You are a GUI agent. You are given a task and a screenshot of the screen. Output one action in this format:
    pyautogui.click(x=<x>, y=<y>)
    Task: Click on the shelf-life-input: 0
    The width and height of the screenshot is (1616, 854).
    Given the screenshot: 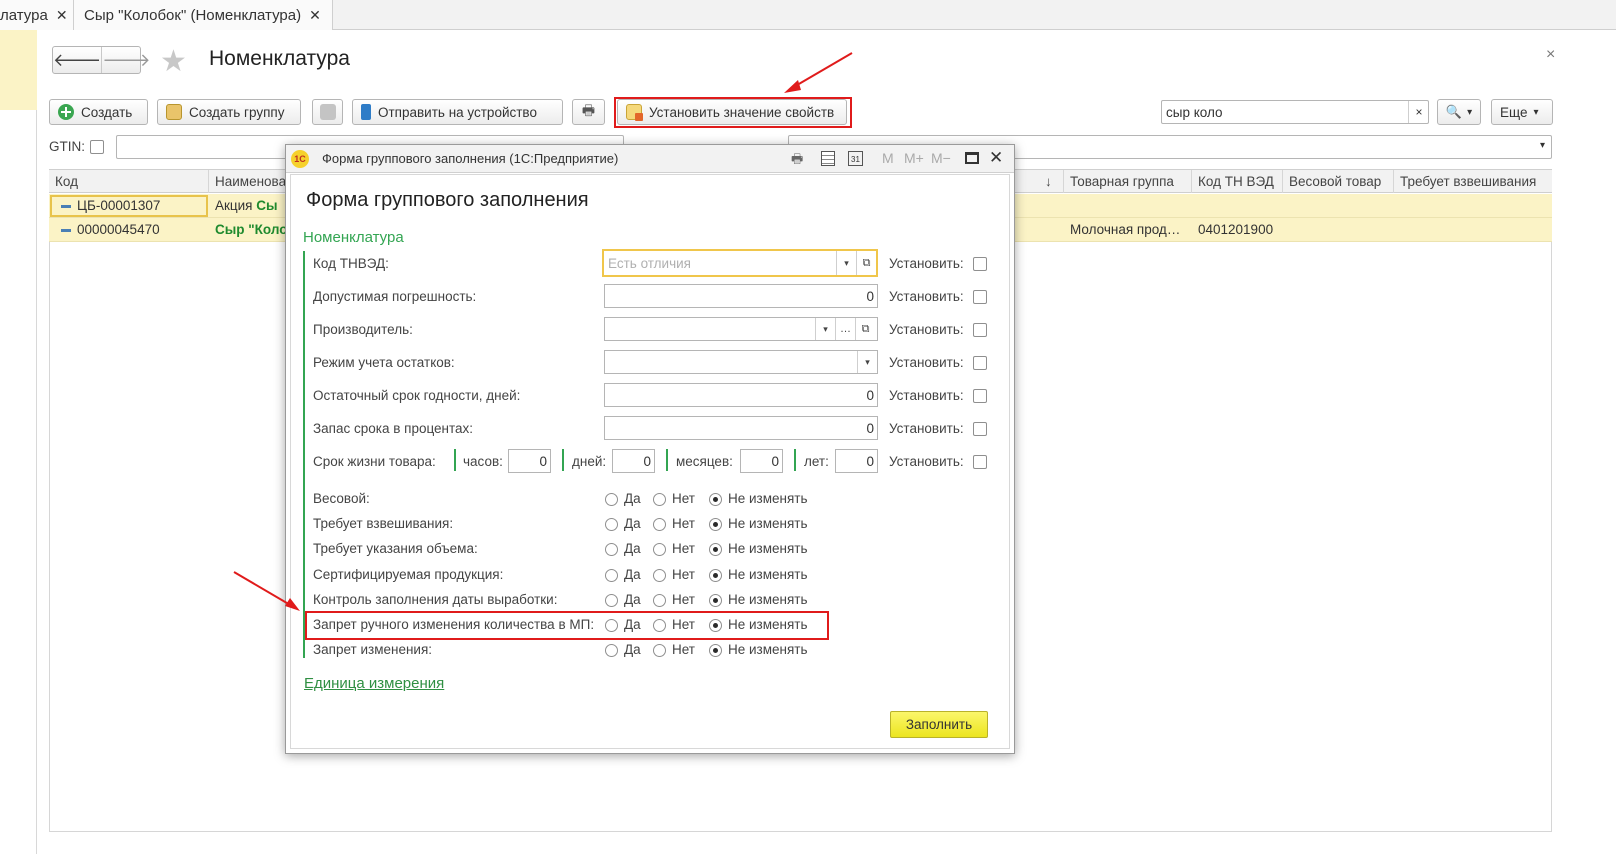 What is the action you would take?
    pyautogui.click(x=741, y=395)
    